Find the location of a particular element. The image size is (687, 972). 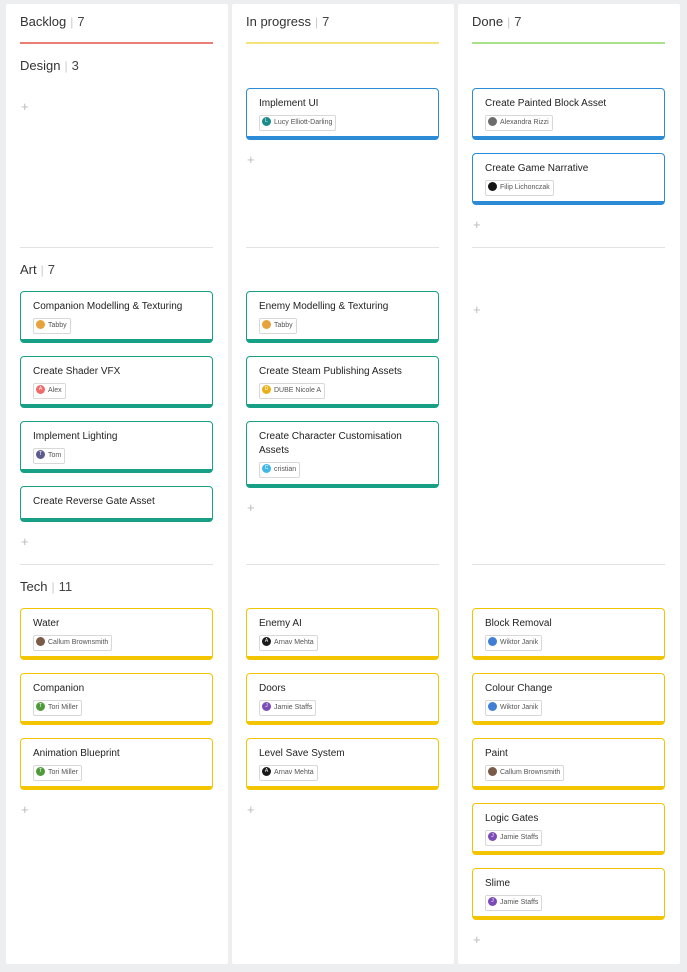

task-card: Companion Modelling & Texturing Tabby is located at coordinates (116, 317).